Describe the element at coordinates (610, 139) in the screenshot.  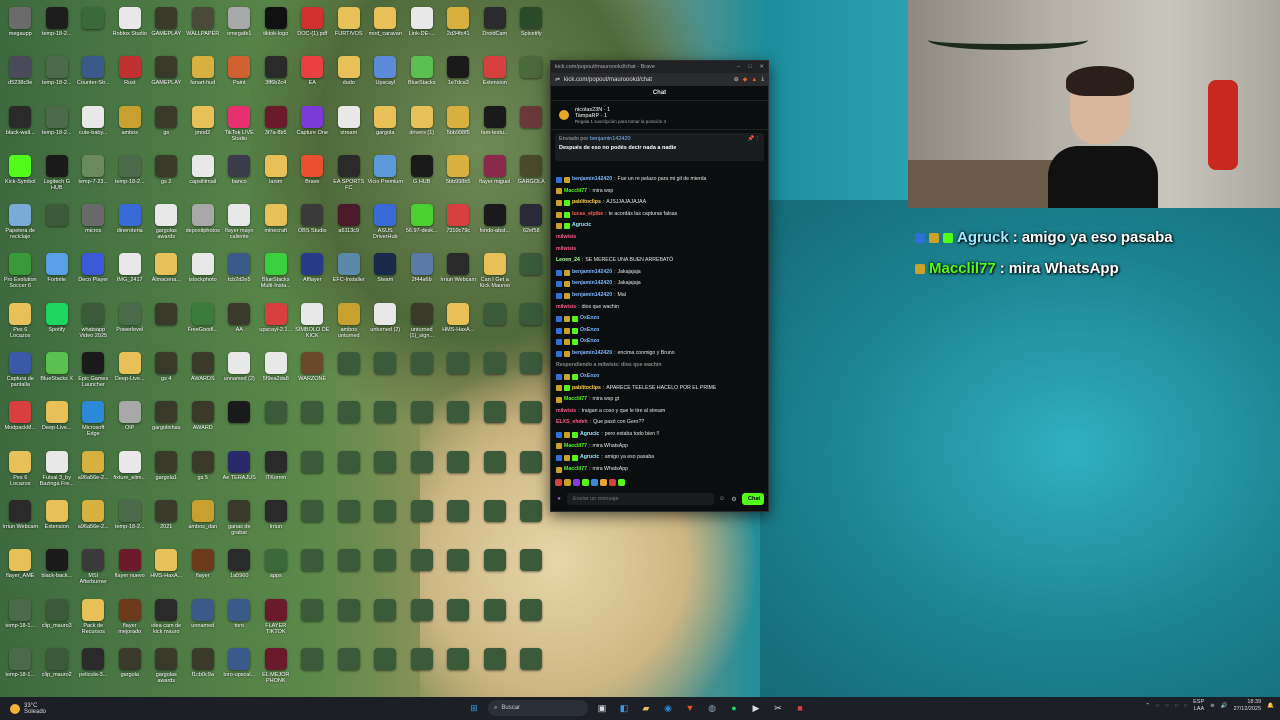
I see `pinned-by-user: benjamin142420` at that location.